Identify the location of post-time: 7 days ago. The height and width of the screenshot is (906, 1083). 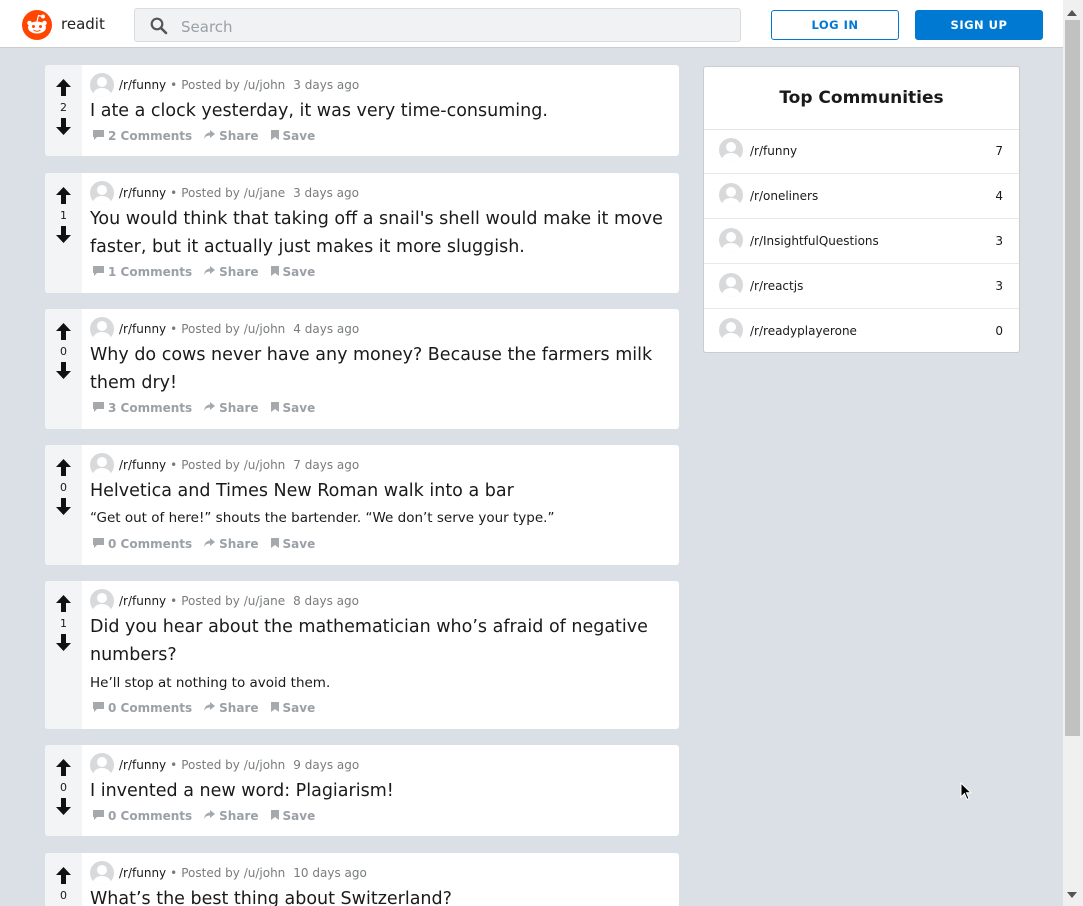
(326, 465).